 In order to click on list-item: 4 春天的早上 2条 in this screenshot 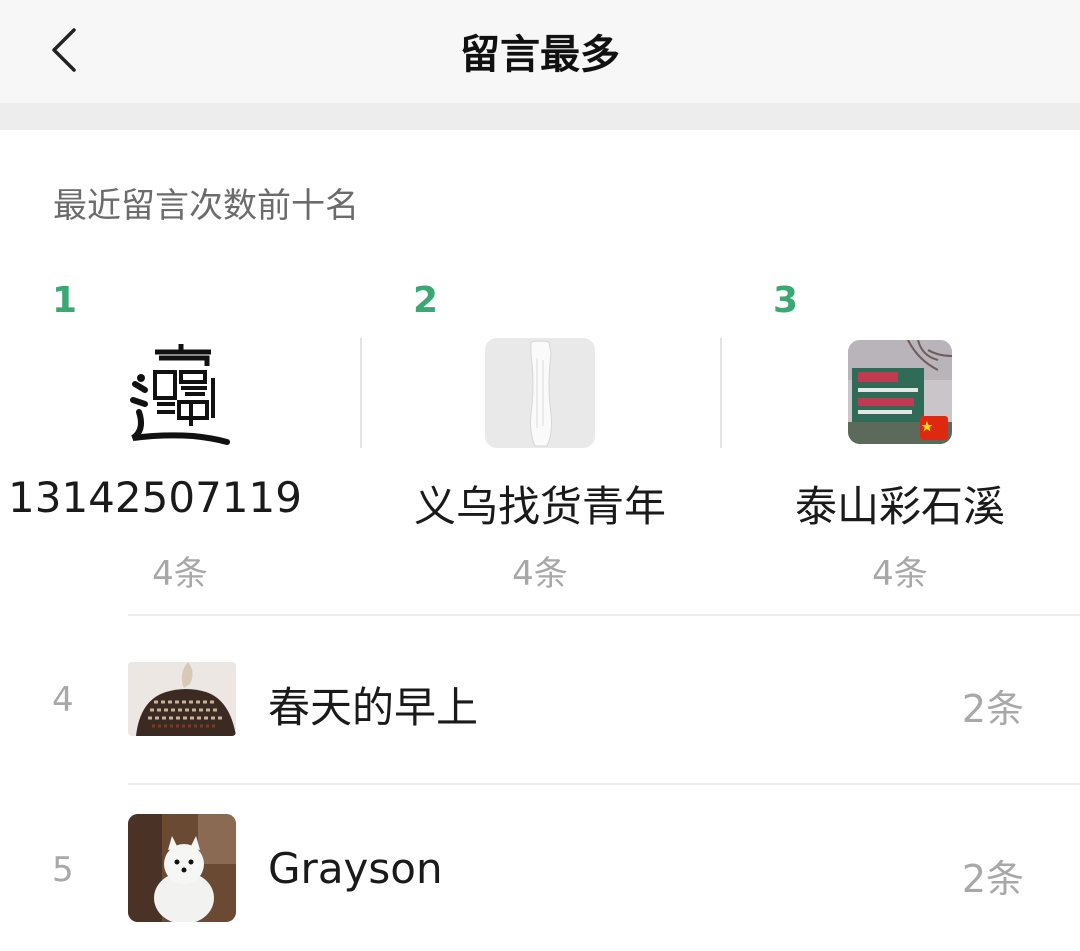, I will do `click(540, 700)`.